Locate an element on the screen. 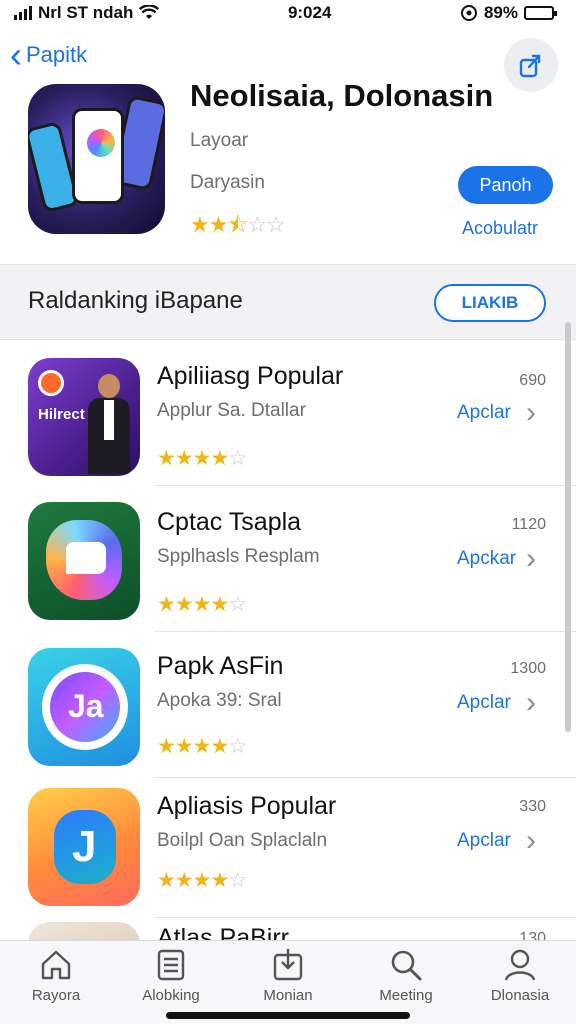 The image size is (576, 1024). carrier-label: Nrl ST ndah is located at coordinates (86, 12).